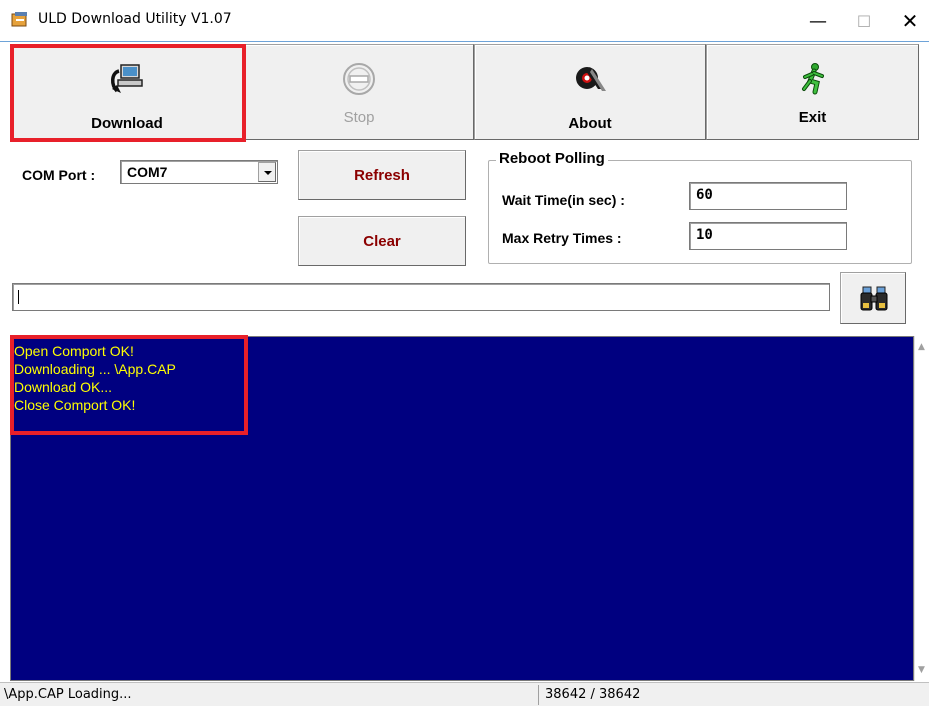 The image size is (929, 706). What do you see at coordinates (464, 694) in the screenshot?
I see `status-bar: \App.CAP Loading... 38642 / 38642` at bounding box center [464, 694].